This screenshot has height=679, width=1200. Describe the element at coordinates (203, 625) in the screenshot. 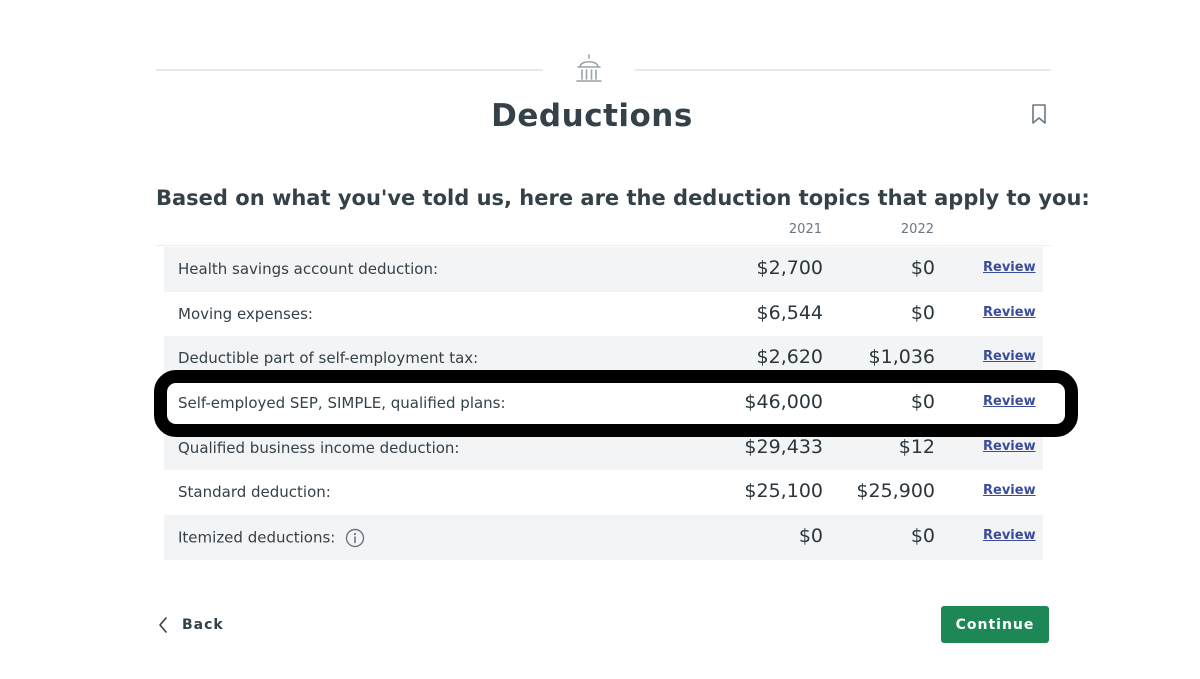

I see `back-label: Back` at that location.